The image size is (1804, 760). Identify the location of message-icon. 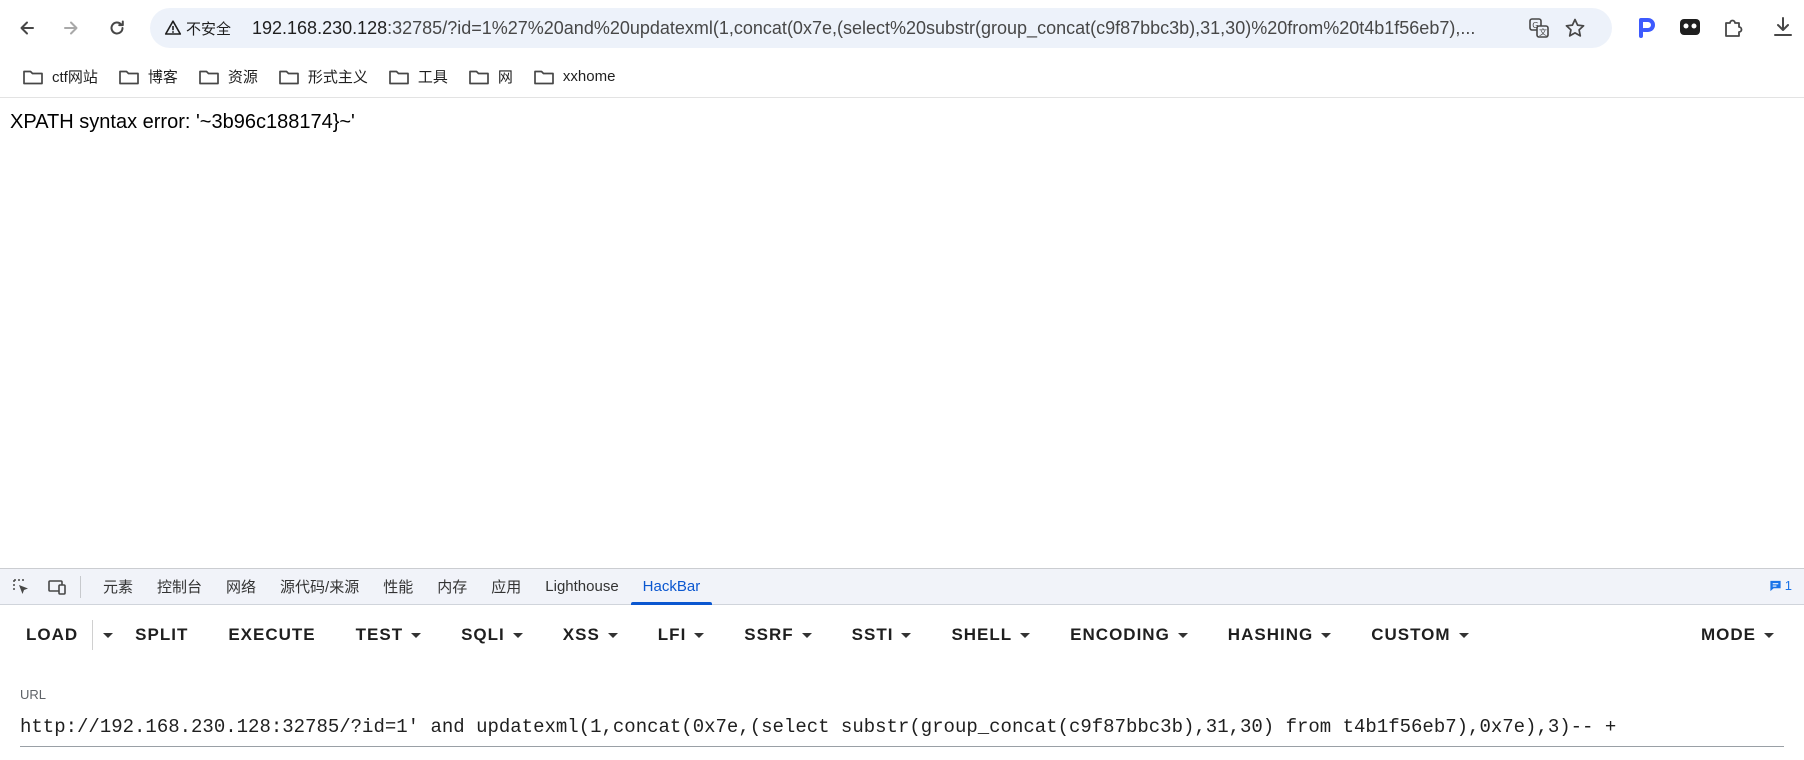
(1775, 586).